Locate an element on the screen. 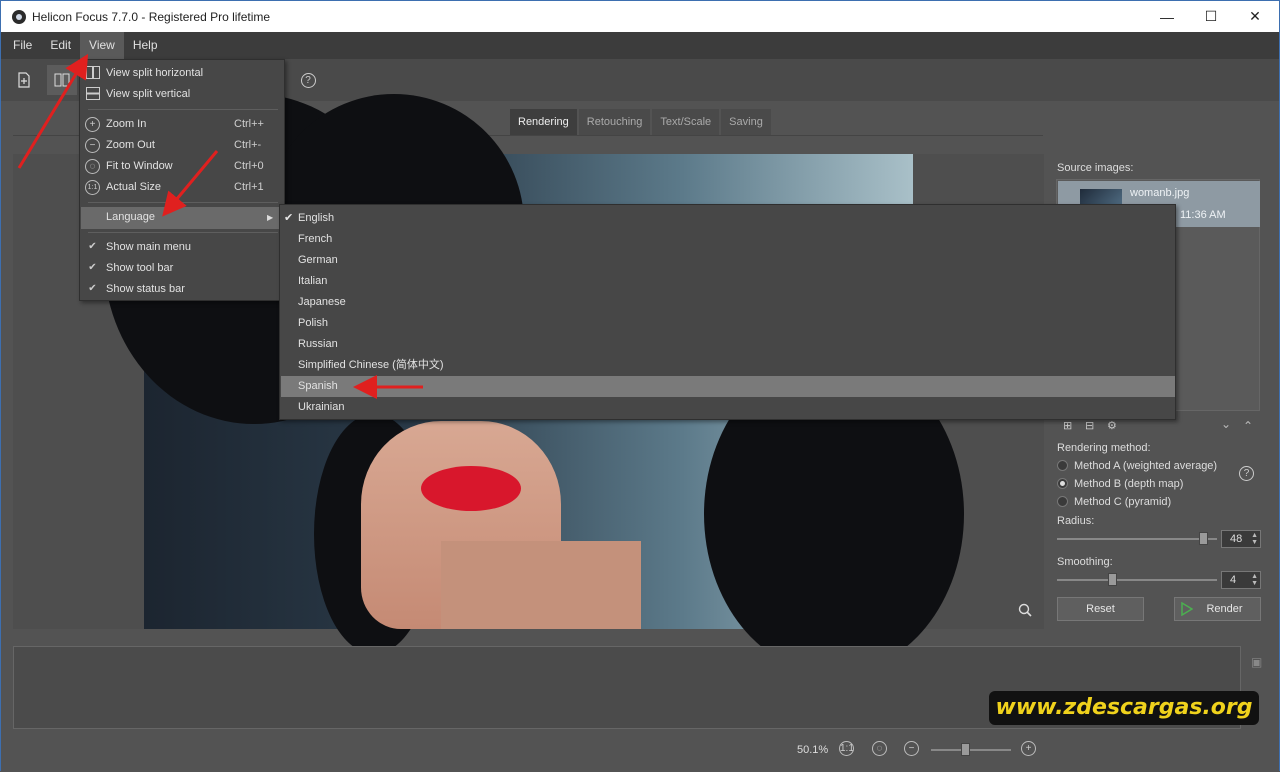  zoom-slider-handle is located at coordinates (965, 749).